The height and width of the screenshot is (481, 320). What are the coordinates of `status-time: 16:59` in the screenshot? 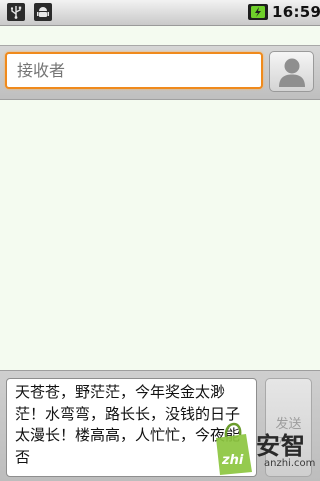 It's located at (296, 12).